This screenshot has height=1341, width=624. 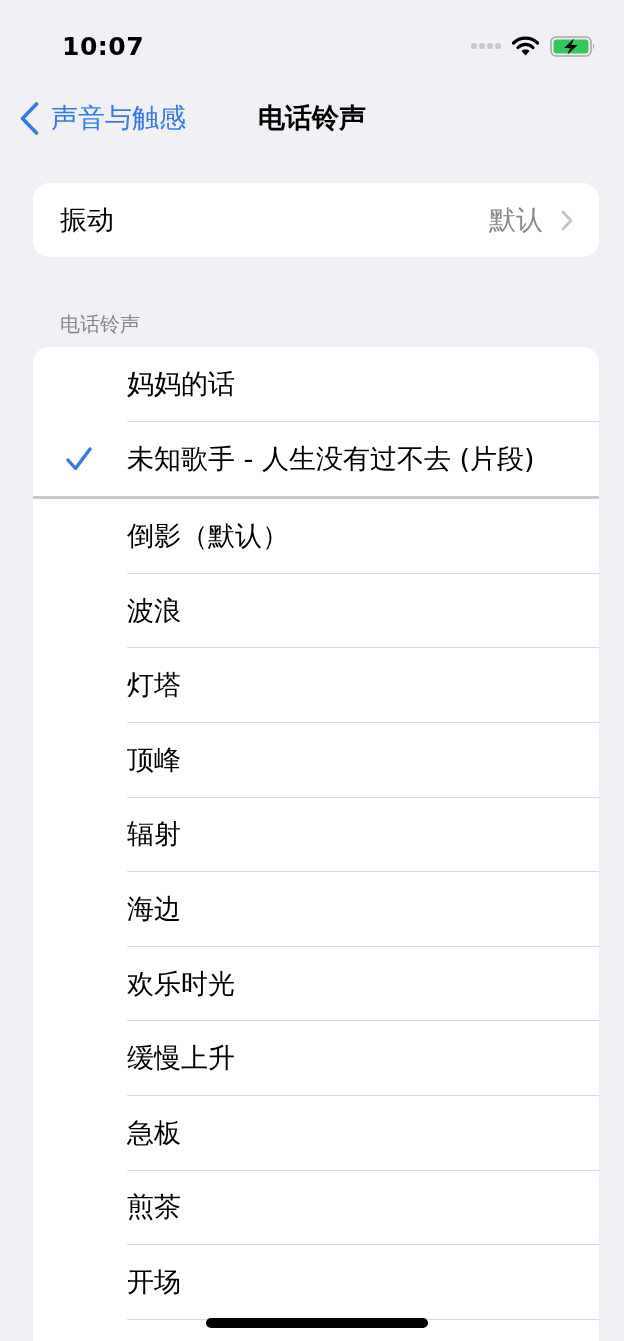 I want to click on section-header: 电话铃声, so click(x=100, y=324).